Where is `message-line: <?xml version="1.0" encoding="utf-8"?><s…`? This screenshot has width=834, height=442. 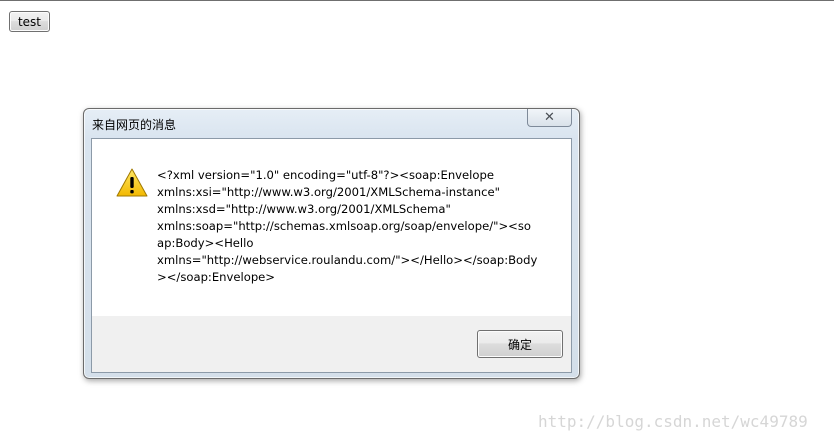 message-line: <?xml version="1.0" encoding="utf-8"?><s… is located at coordinates (325, 175).